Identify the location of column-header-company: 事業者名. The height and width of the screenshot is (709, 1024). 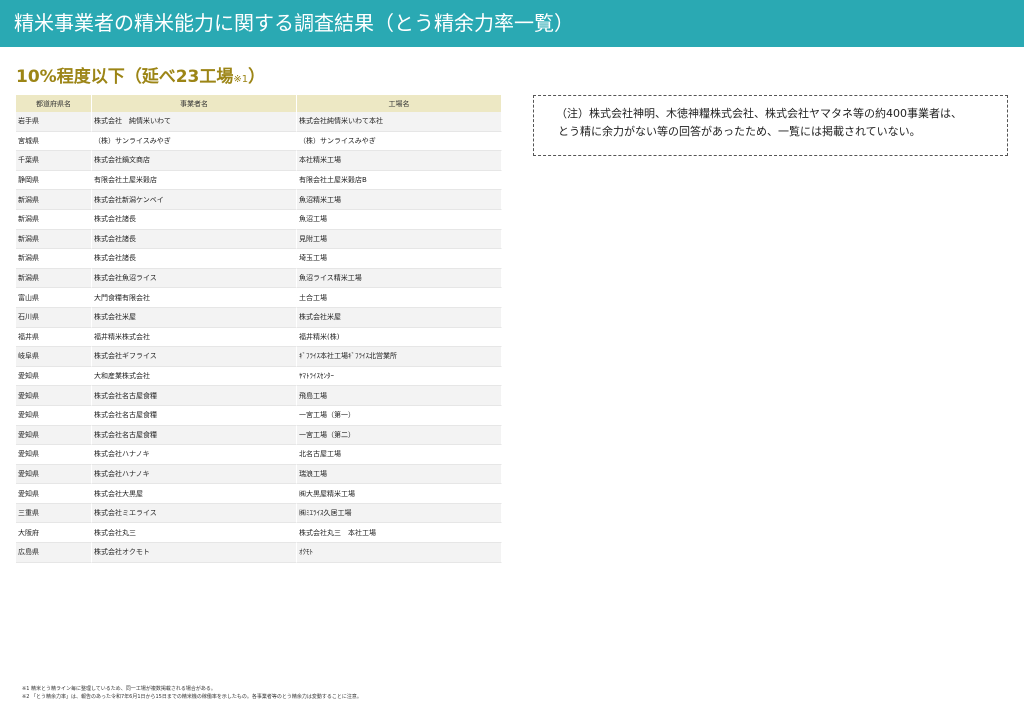
(194, 103).